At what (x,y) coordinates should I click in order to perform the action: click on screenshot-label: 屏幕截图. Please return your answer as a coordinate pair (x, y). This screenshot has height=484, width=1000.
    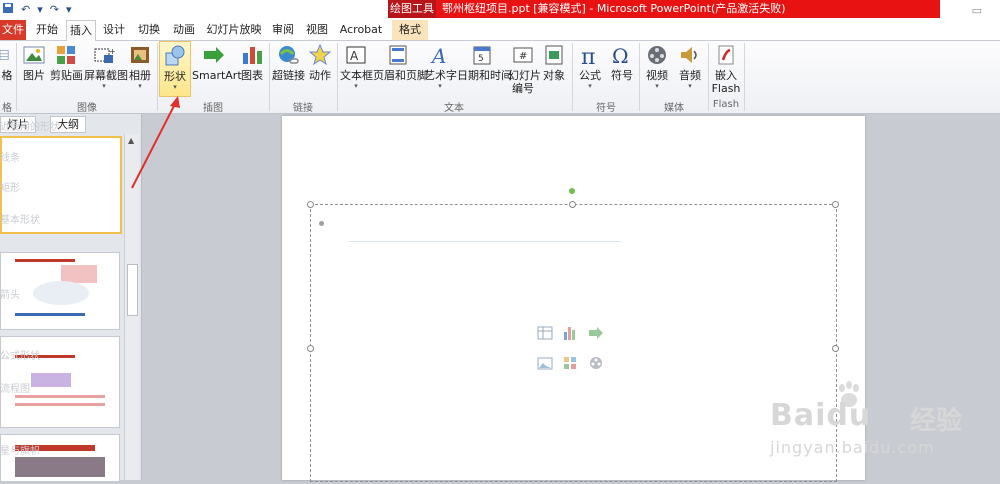
    Looking at the image, I should click on (106, 75).